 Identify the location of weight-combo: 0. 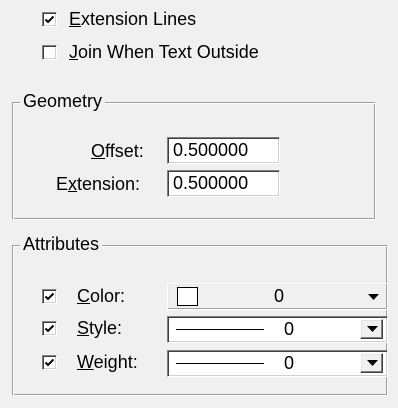
(277, 363).